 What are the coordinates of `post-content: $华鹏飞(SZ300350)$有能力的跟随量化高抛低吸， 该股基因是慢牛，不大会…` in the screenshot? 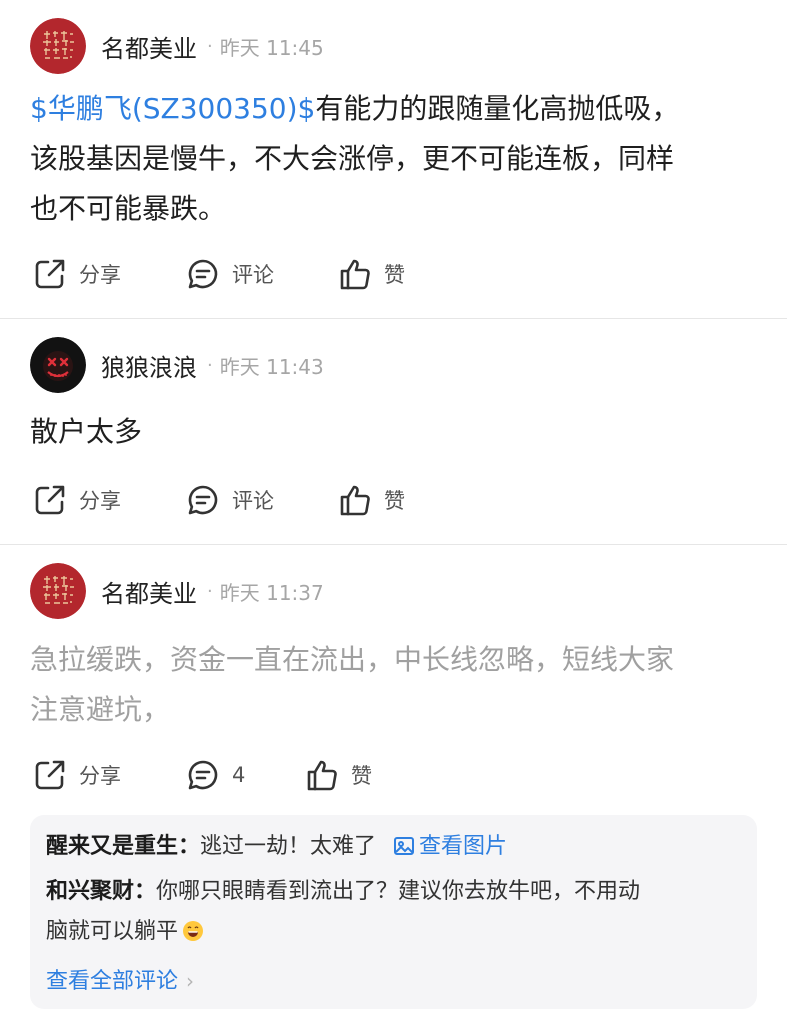 It's located at (393, 159).